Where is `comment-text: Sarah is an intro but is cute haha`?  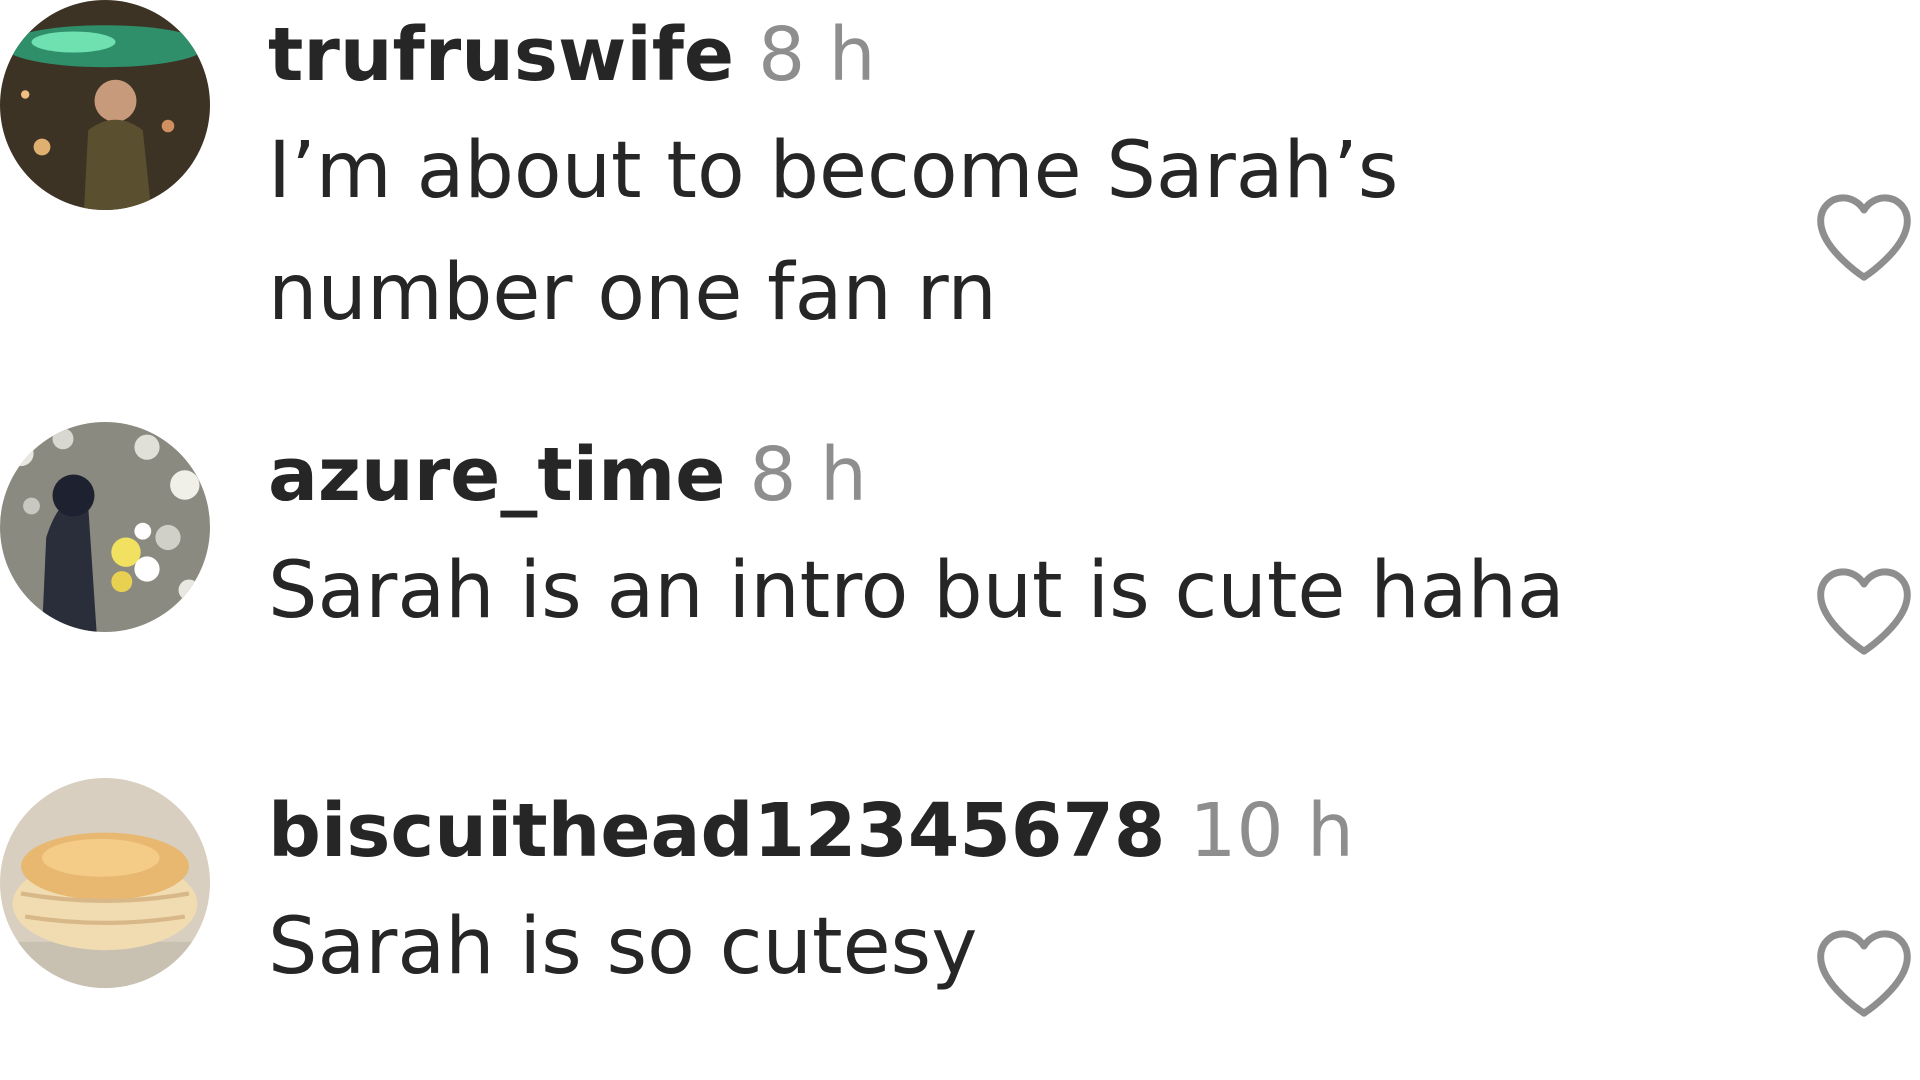
comment-text: Sarah is an intro but is cute haha is located at coordinates (916, 591).